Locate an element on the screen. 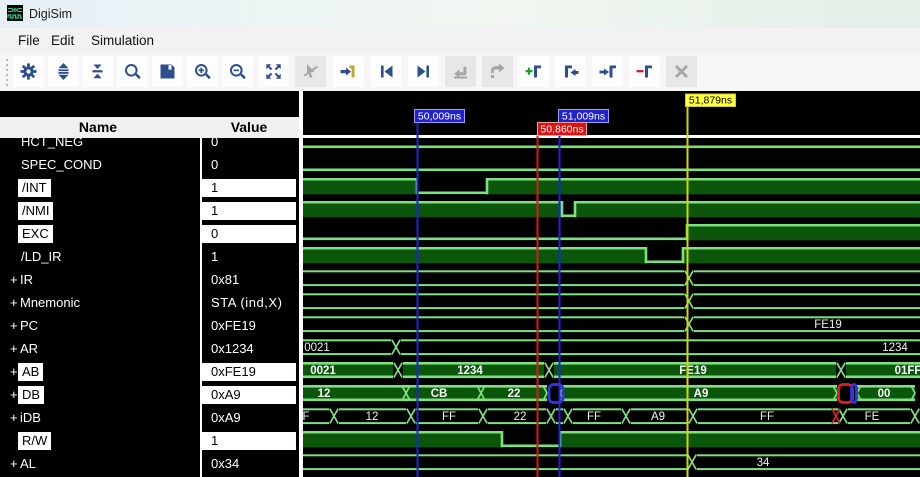 The height and width of the screenshot is (477, 920). svg-text: 51,879ns is located at coordinates (710, 101).